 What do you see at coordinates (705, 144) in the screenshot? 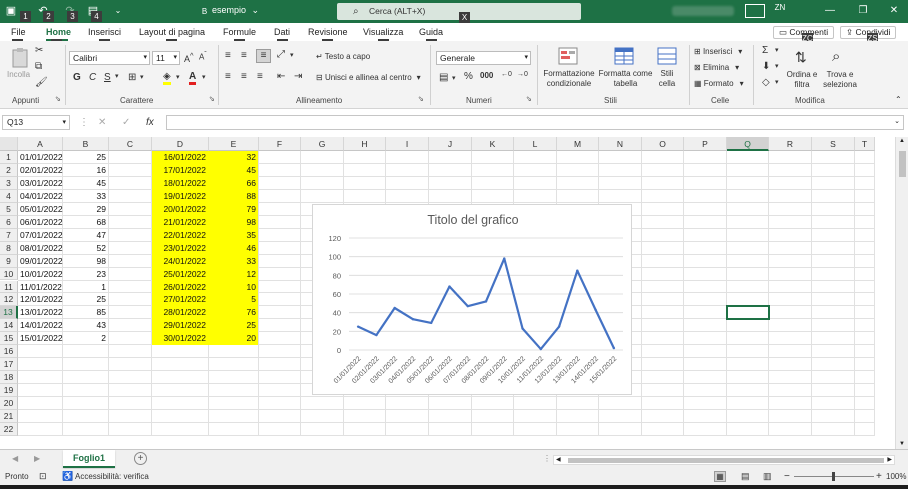
I see `column-header-p: P` at bounding box center [705, 144].